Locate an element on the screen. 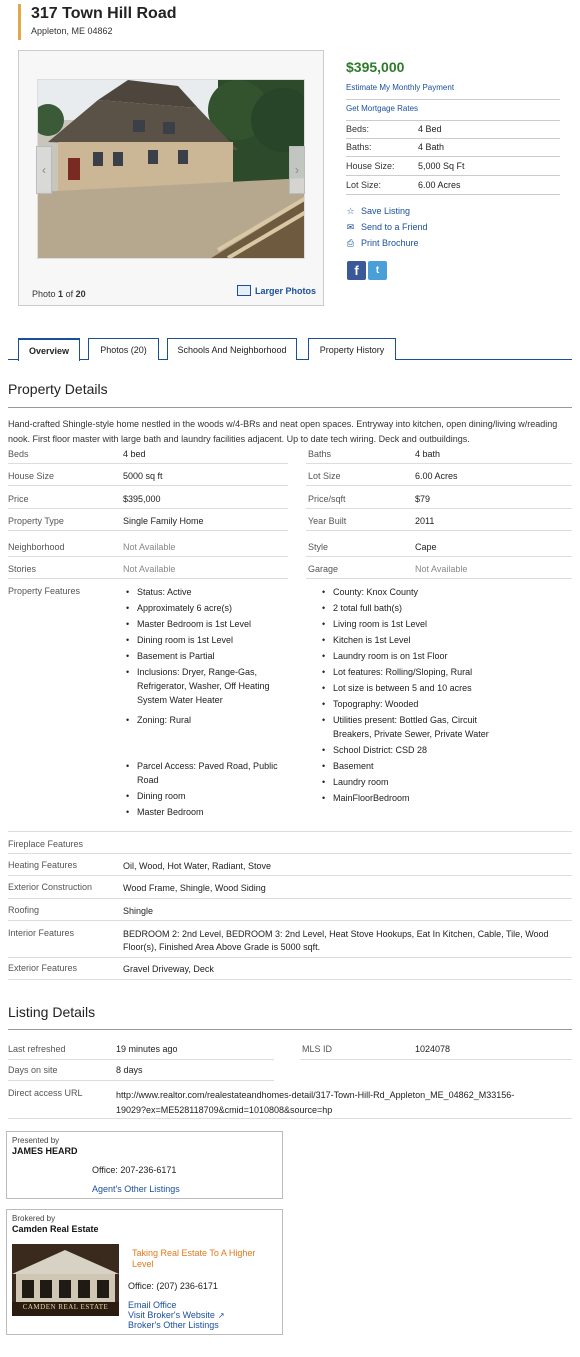 The image size is (580, 1357). broker-name: Camden Real Estate is located at coordinates (55, 1229).